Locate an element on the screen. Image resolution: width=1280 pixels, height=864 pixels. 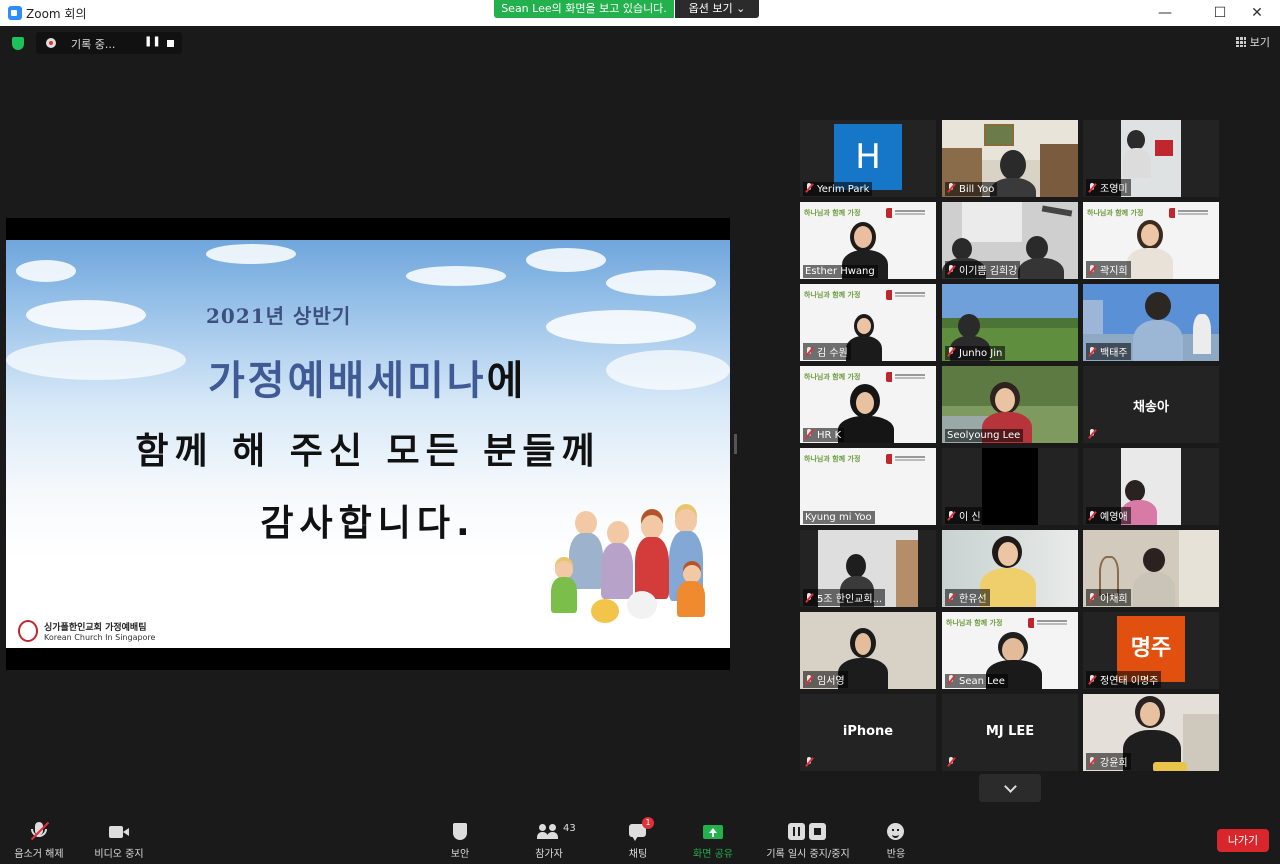
encryption-shield-icon is located at coordinates (18, 43).